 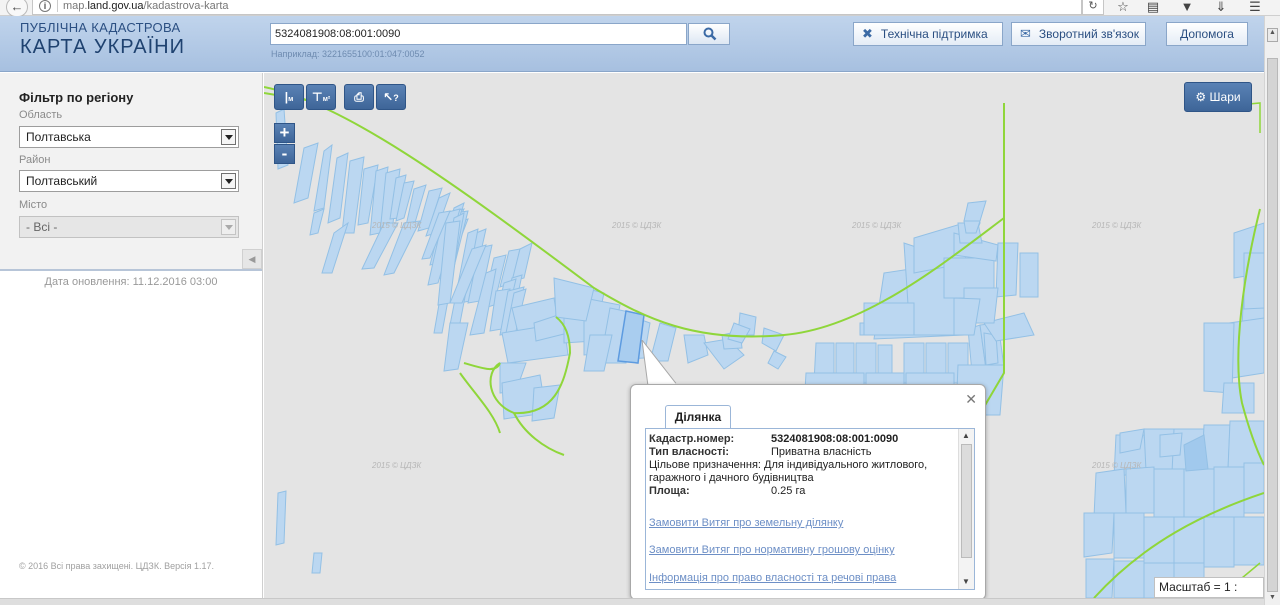 What do you see at coordinates (689, 452) in the screenshot?
I see `ownership-label: Тип власності:` at bounding box center [689, 452].